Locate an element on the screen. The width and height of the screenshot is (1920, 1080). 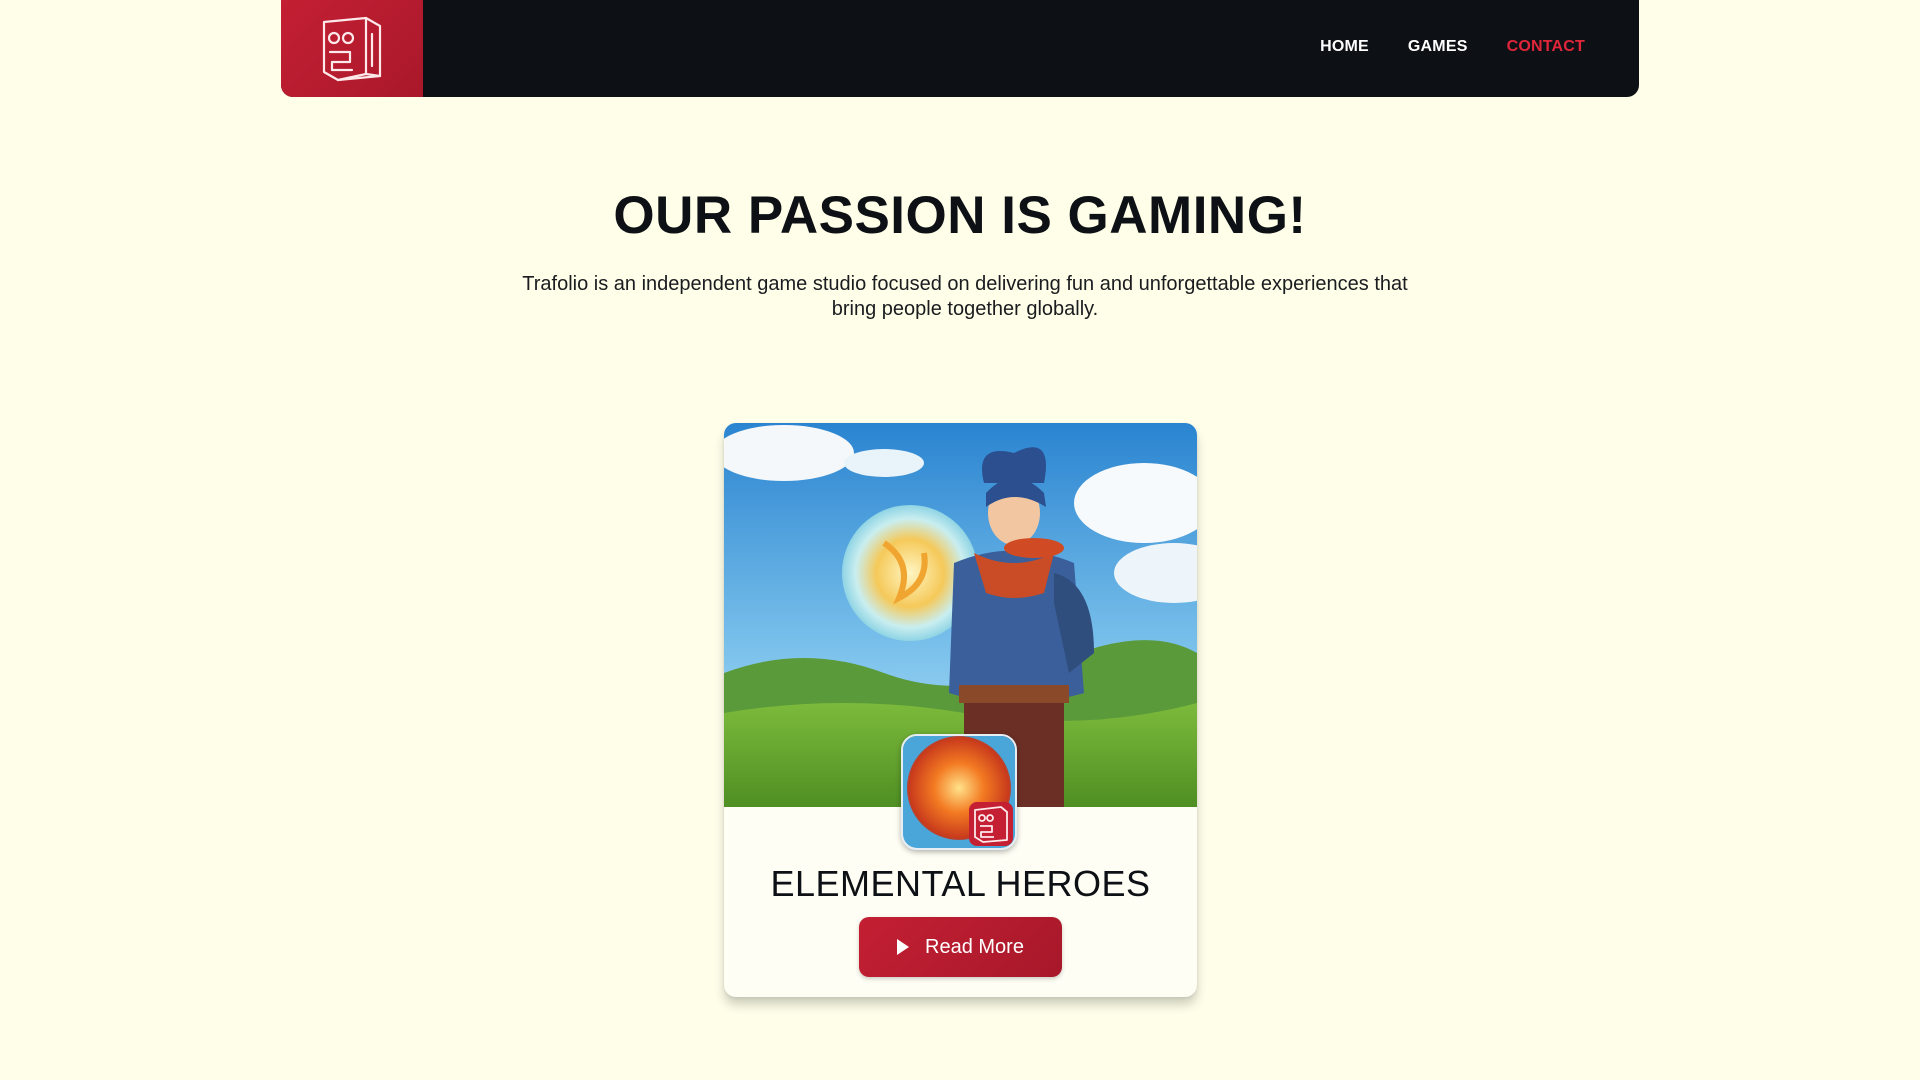
logo is located at coordinates (352, 48).